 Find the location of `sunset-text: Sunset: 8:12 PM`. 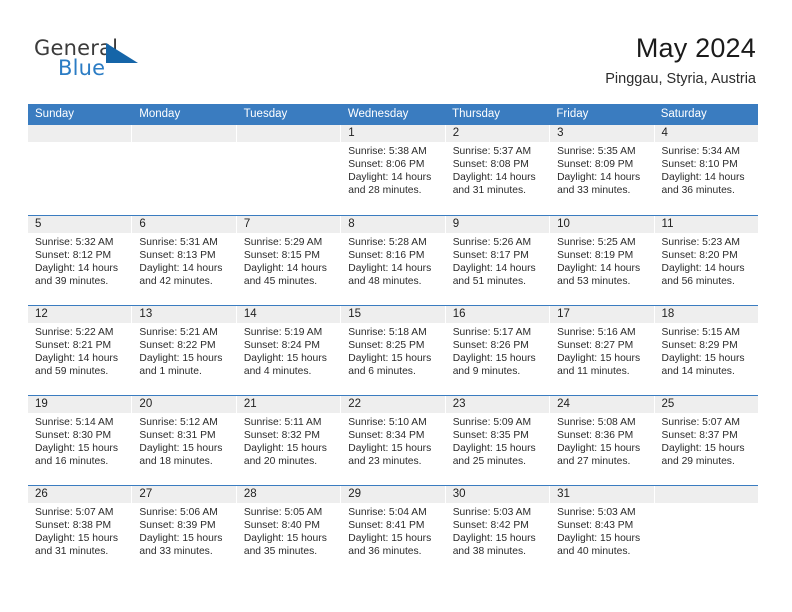

sunset-text: Sunset: 8:12 PM is located at coordinates (73, 255).